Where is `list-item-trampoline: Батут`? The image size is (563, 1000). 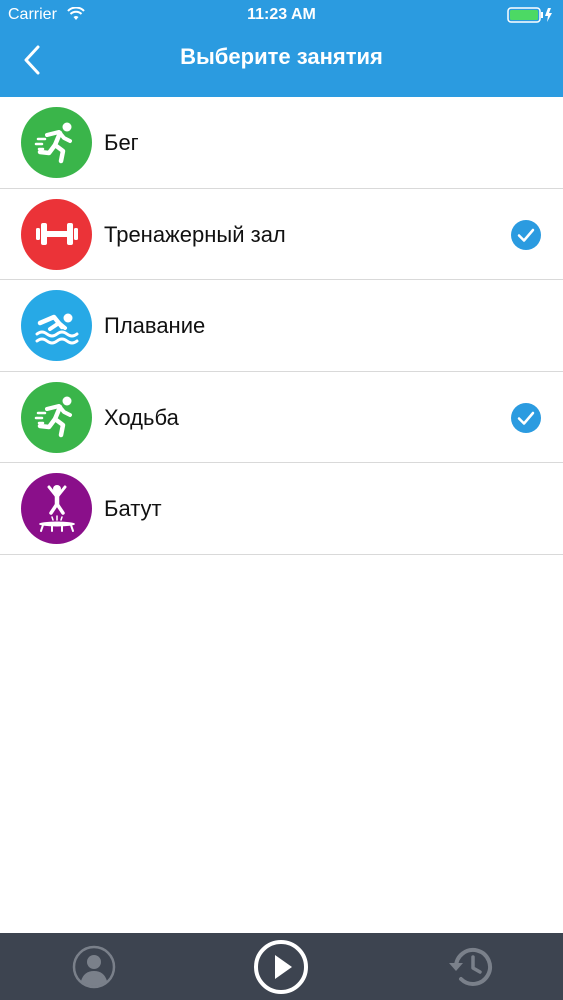 list-item-trampoline: Батут is located at coordinates (281, 509).